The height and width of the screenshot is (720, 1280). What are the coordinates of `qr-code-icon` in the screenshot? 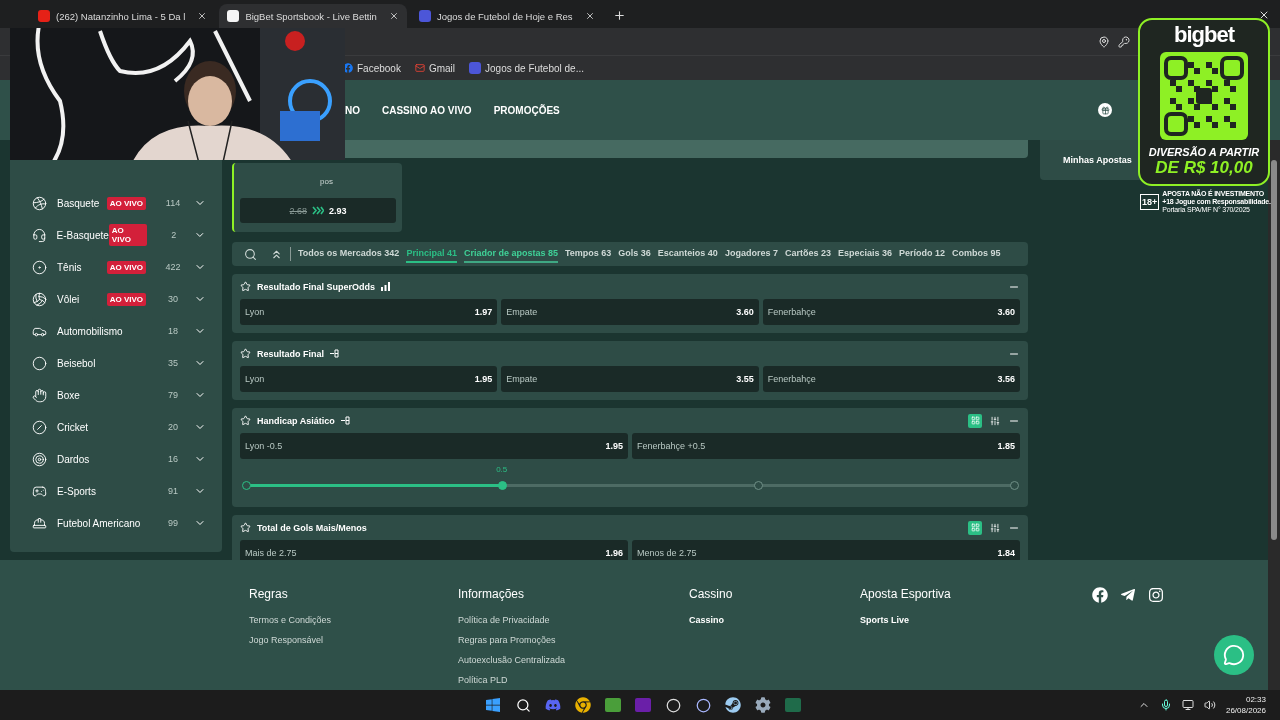 It's located at (1204, 96).